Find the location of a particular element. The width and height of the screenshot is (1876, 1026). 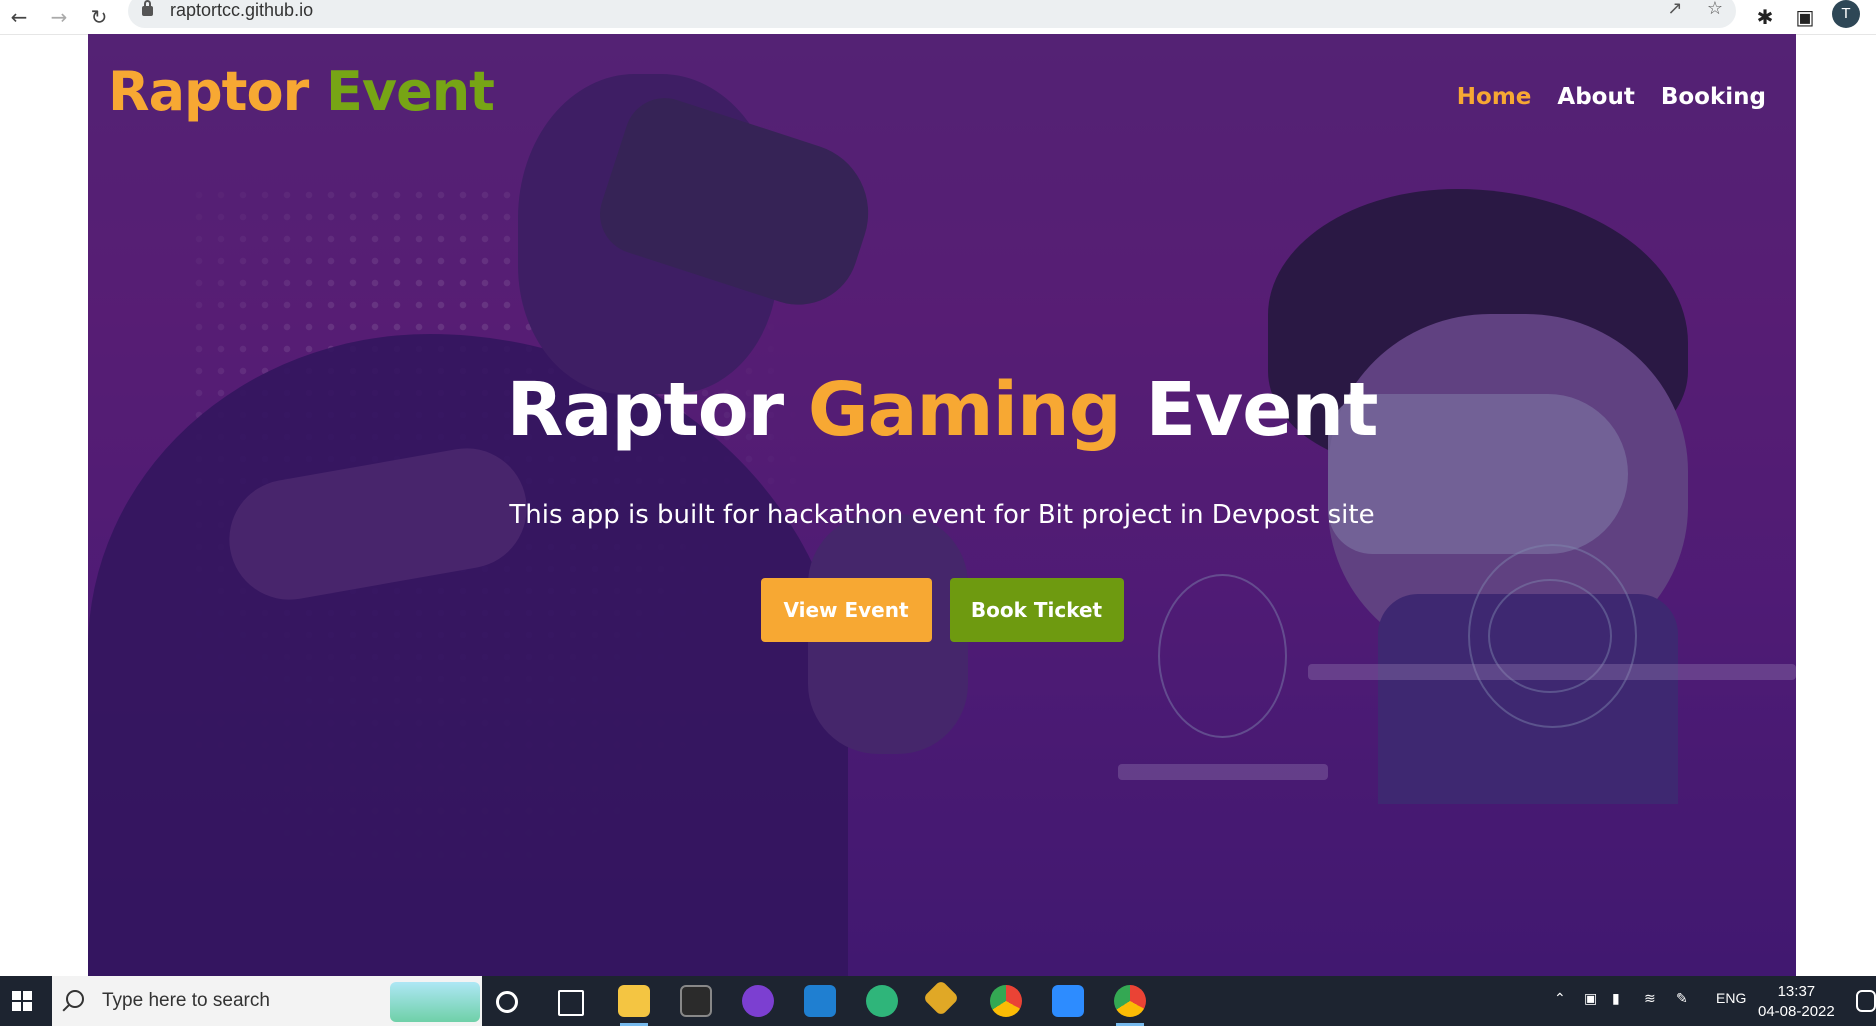

hero-title-word-3: Event is located at coordinates (1261, 410).